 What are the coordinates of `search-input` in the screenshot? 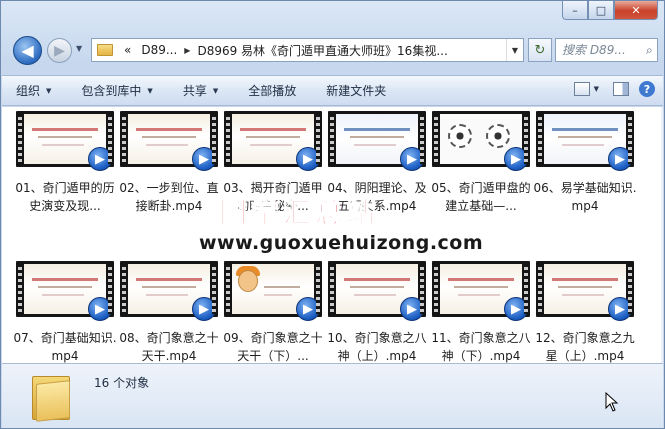 It's located at (603, 50).